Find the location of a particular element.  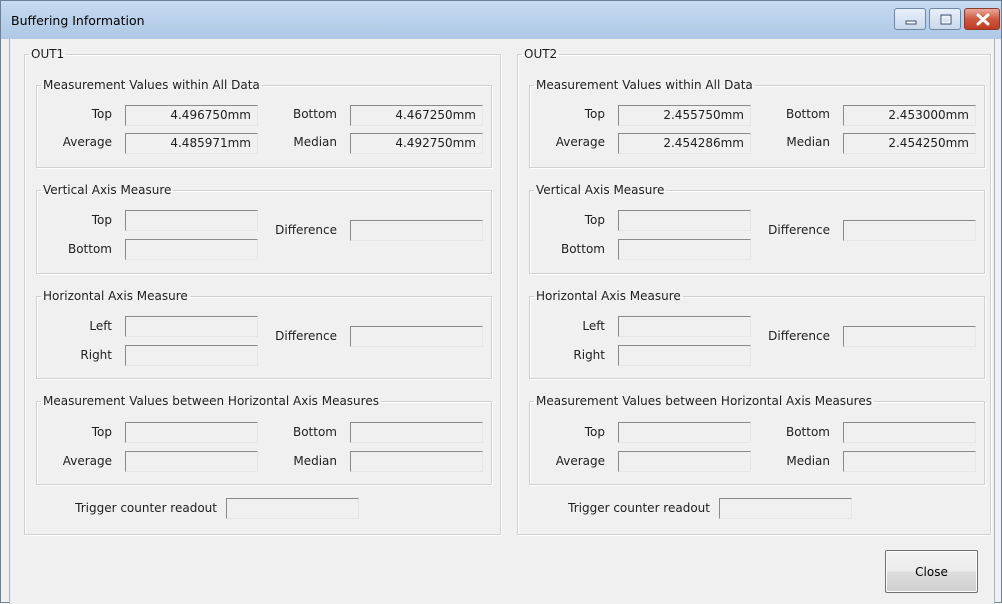

out2-trigger-field is located at coordinates (785, 508).